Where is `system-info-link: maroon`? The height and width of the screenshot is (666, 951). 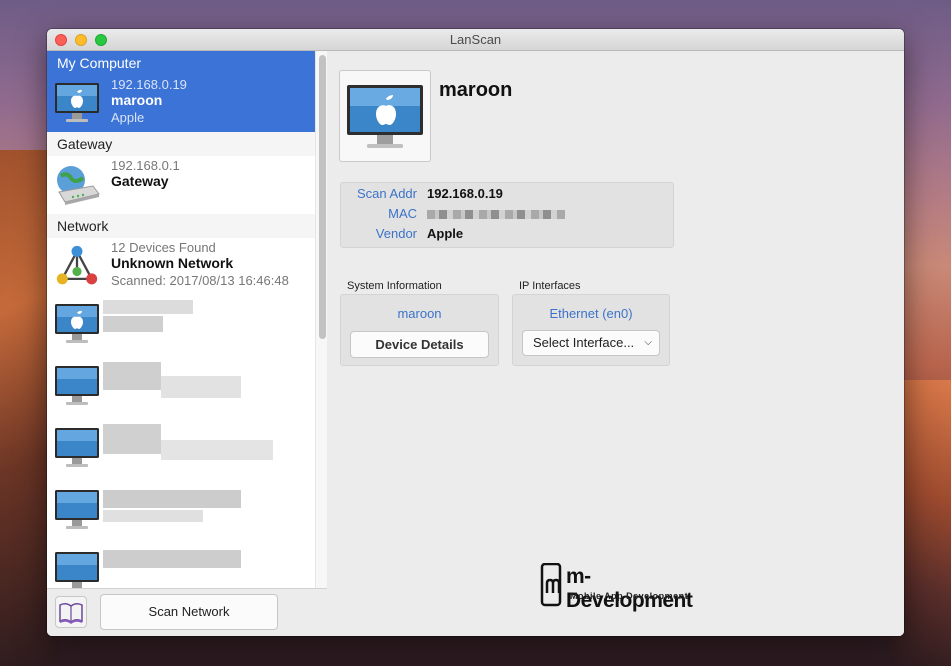
system-info-link: maroon is located at coordinates (419, 313).